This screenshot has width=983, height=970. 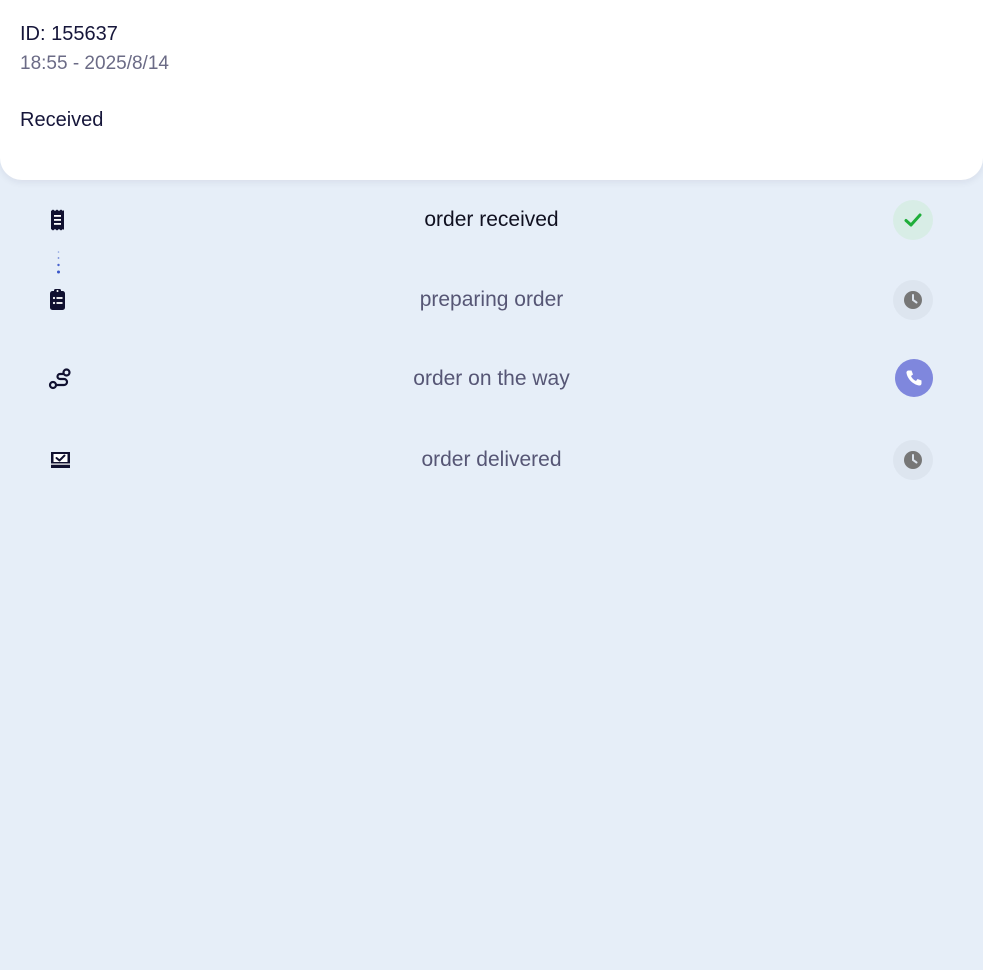 I want to click on order-timestamp: 18:55 - 2025/8/14, so click(x=94, y=63).